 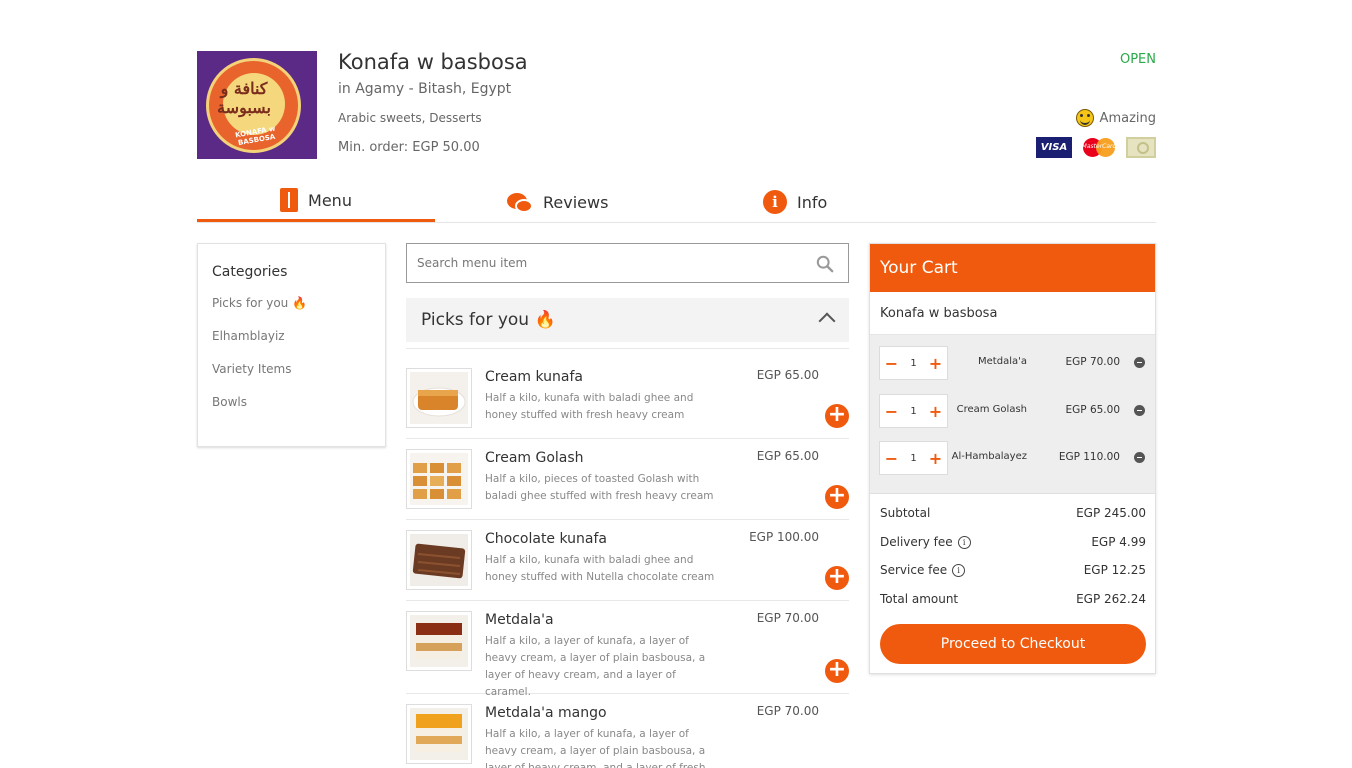 I want to click on menu-item-price: EGP 70.00, so click(x=787, y=711).